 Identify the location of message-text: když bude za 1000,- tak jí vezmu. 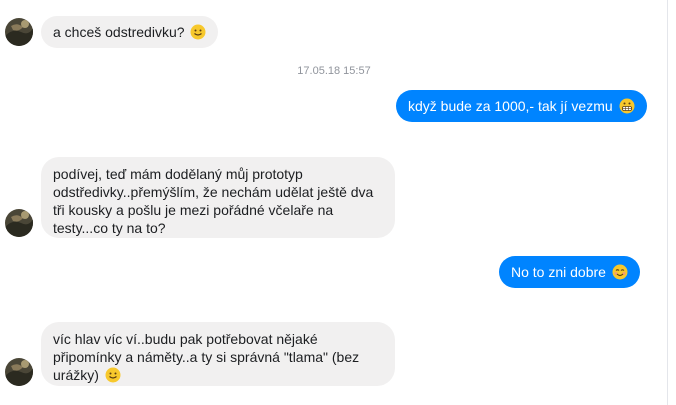
(510, 106).